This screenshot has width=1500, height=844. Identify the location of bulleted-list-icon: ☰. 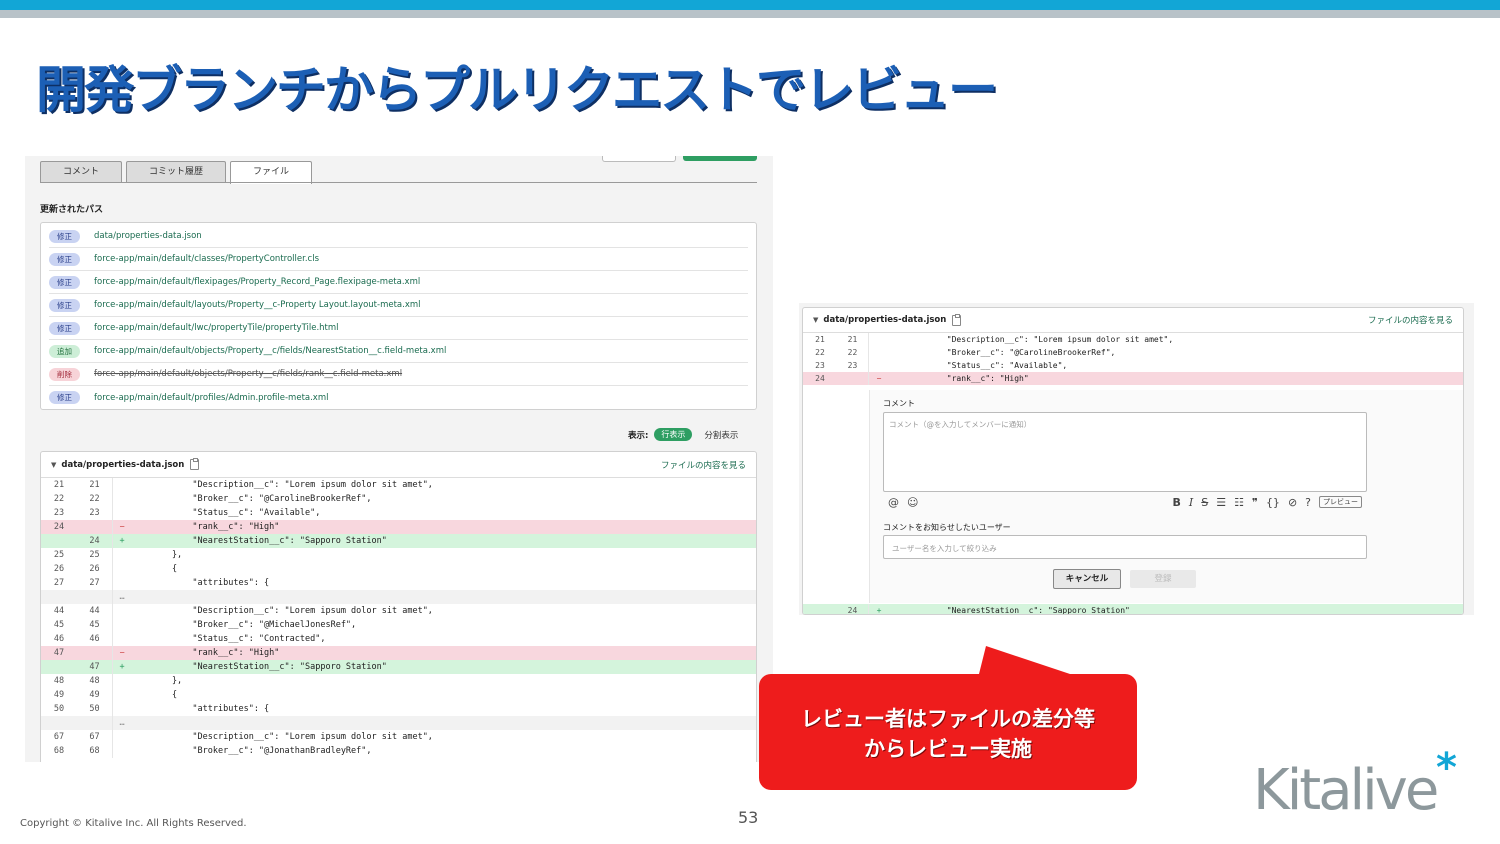
(1221, 502).